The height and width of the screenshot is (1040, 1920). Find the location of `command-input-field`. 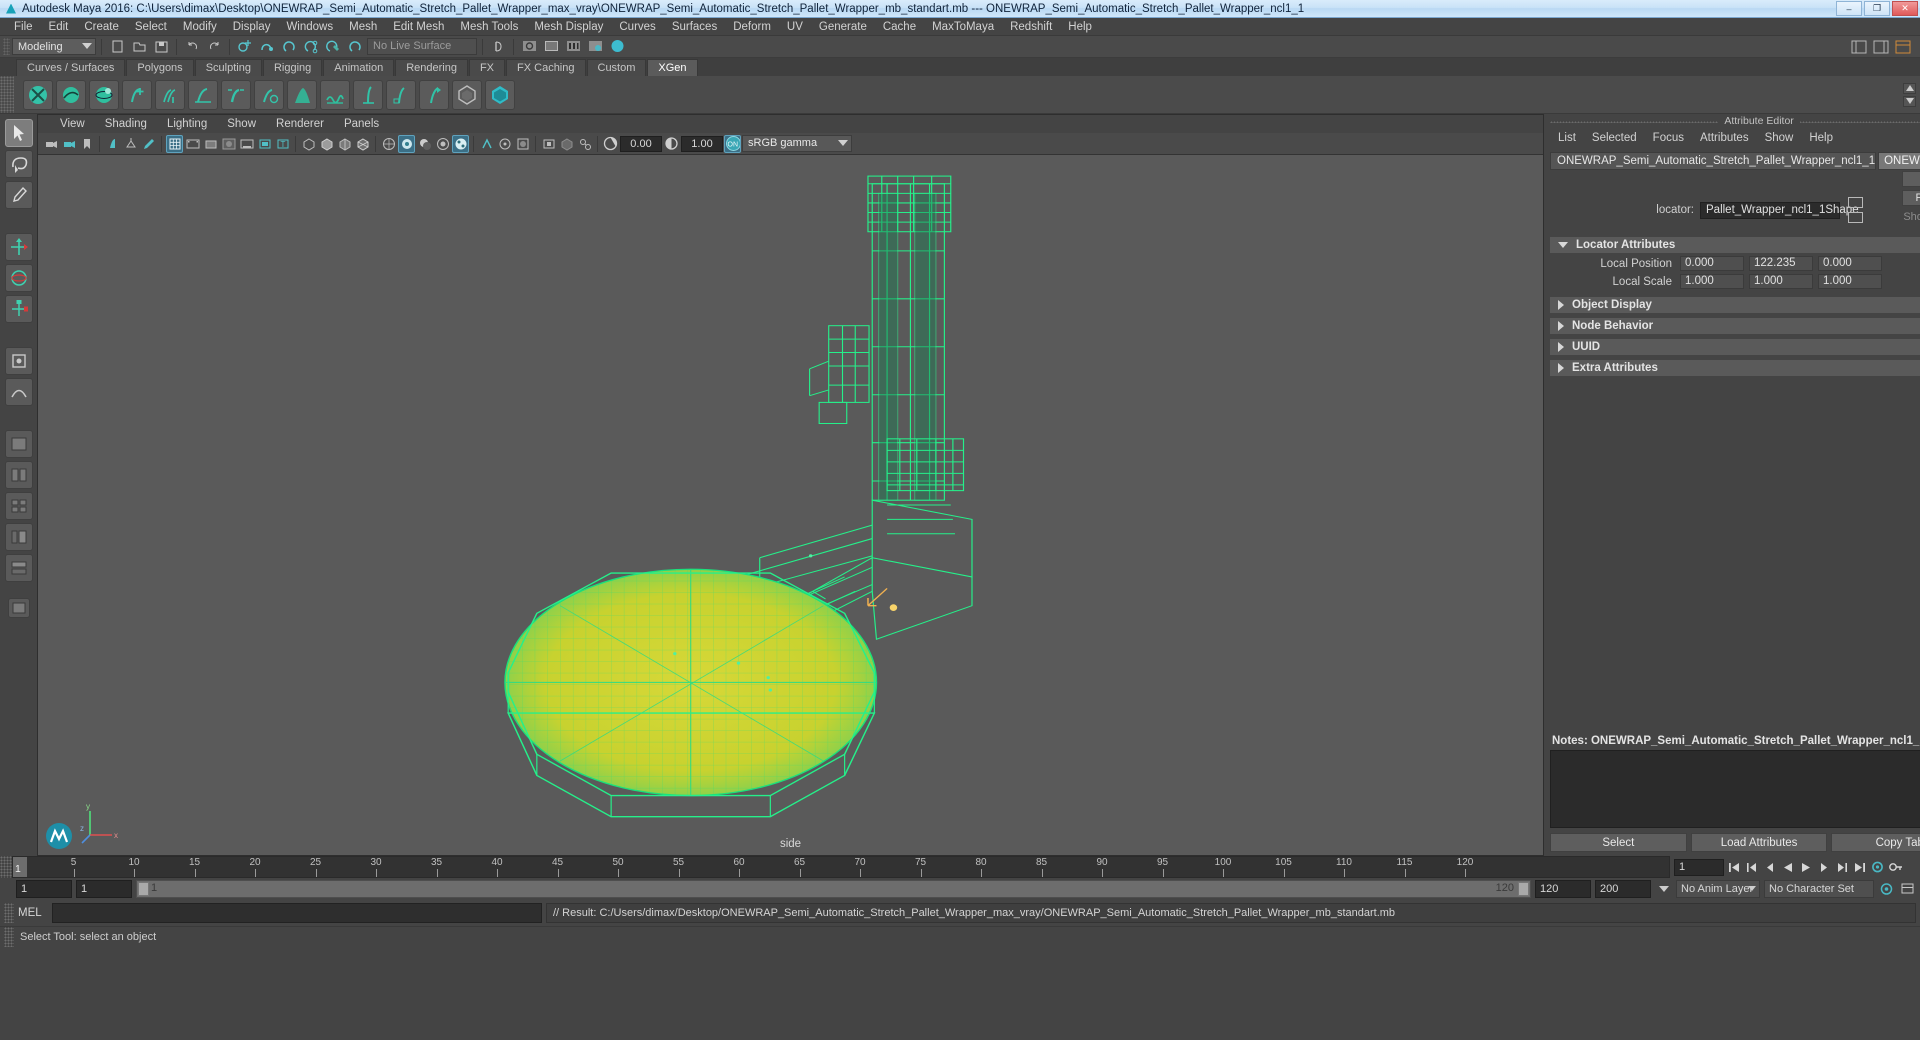

command-input-field is located at coordinates (297, 913).